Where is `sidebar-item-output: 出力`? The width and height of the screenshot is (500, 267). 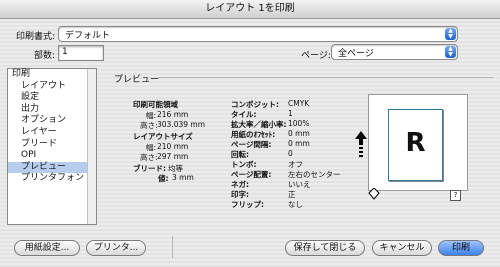
sidebar-item-output: 出力 is located at coordinates (52, 110).